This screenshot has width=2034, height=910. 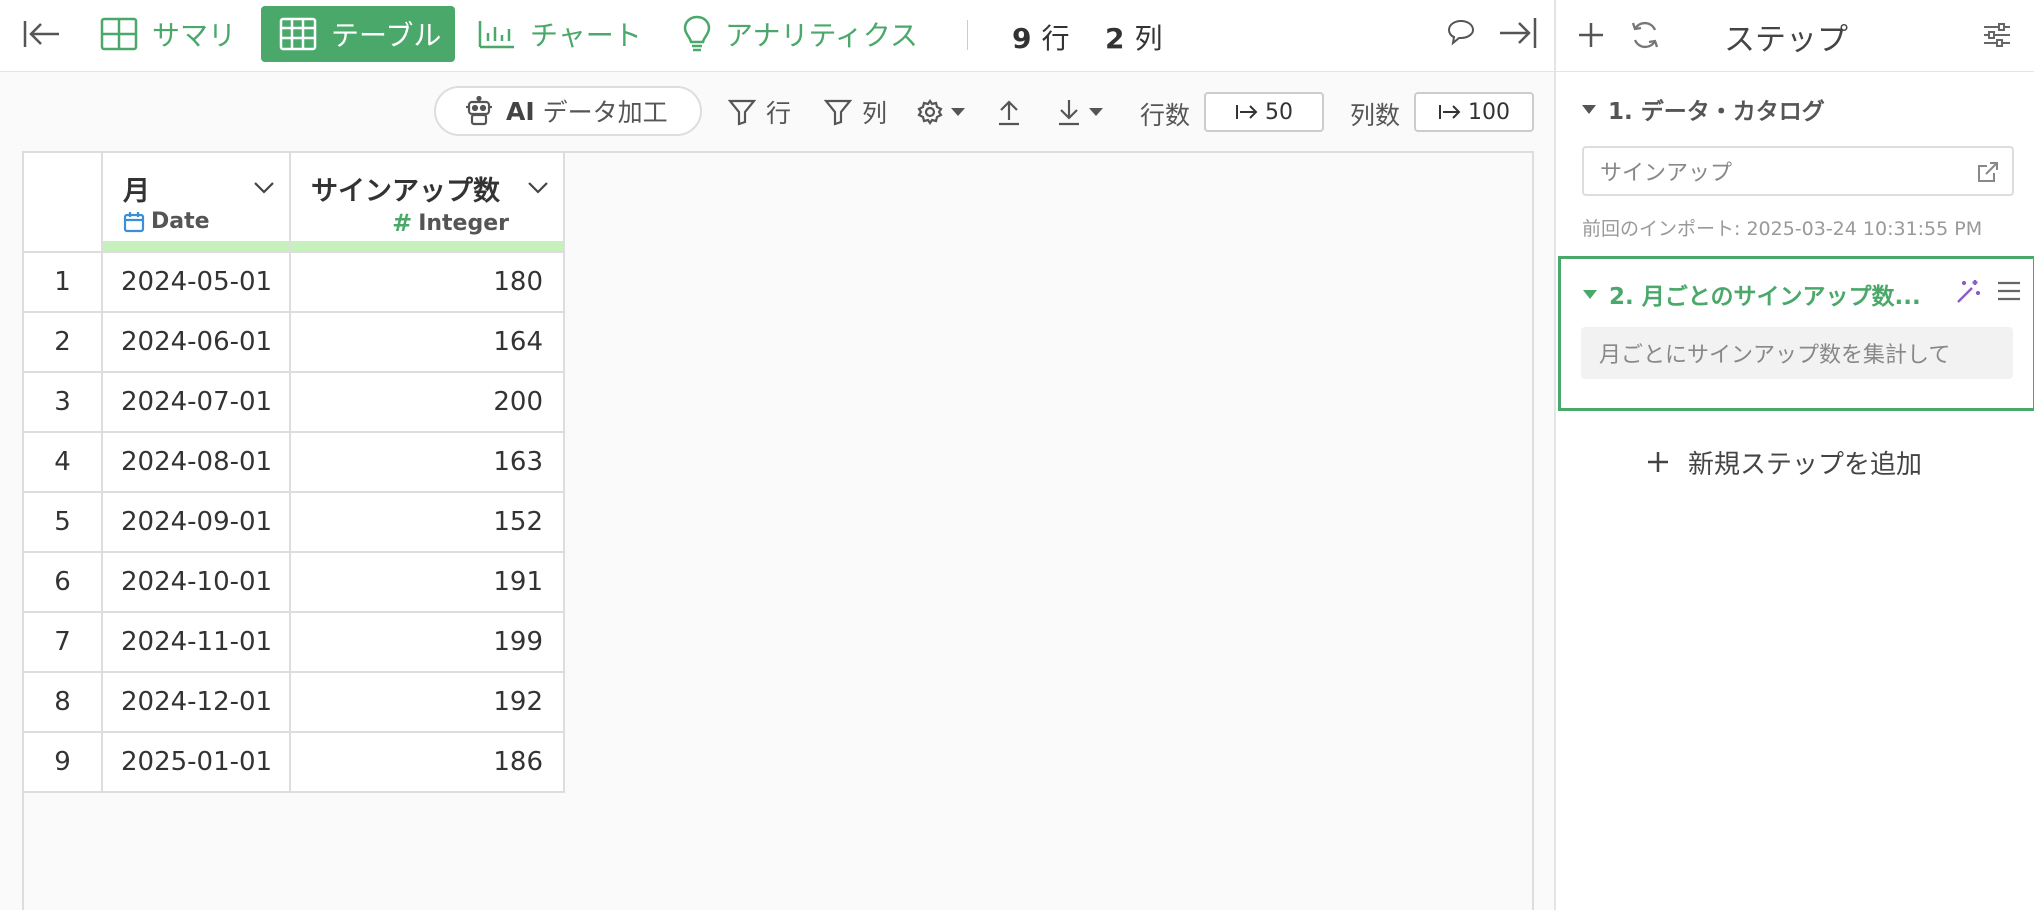 What do you see at coordinates (427, 402) in the screenshot?
I see `cell-value: 200` at bounding box center [427, 402].